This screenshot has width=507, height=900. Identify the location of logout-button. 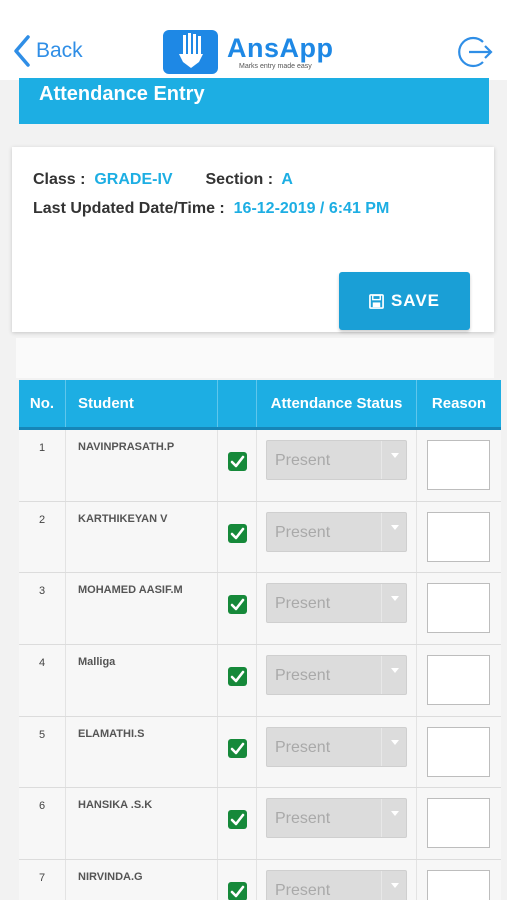
(476, 52).